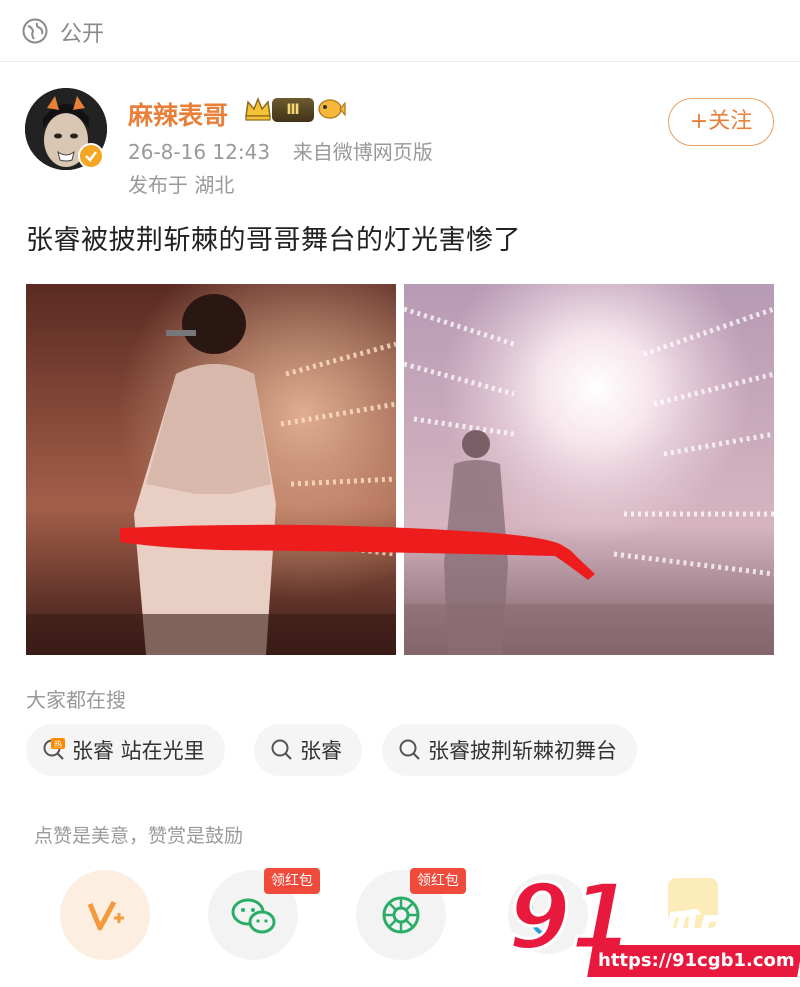 The image size is (800, 987). Describe the element at coordinates (332, 109) in the screenshot. I see `fish-badge-icon` at that location.